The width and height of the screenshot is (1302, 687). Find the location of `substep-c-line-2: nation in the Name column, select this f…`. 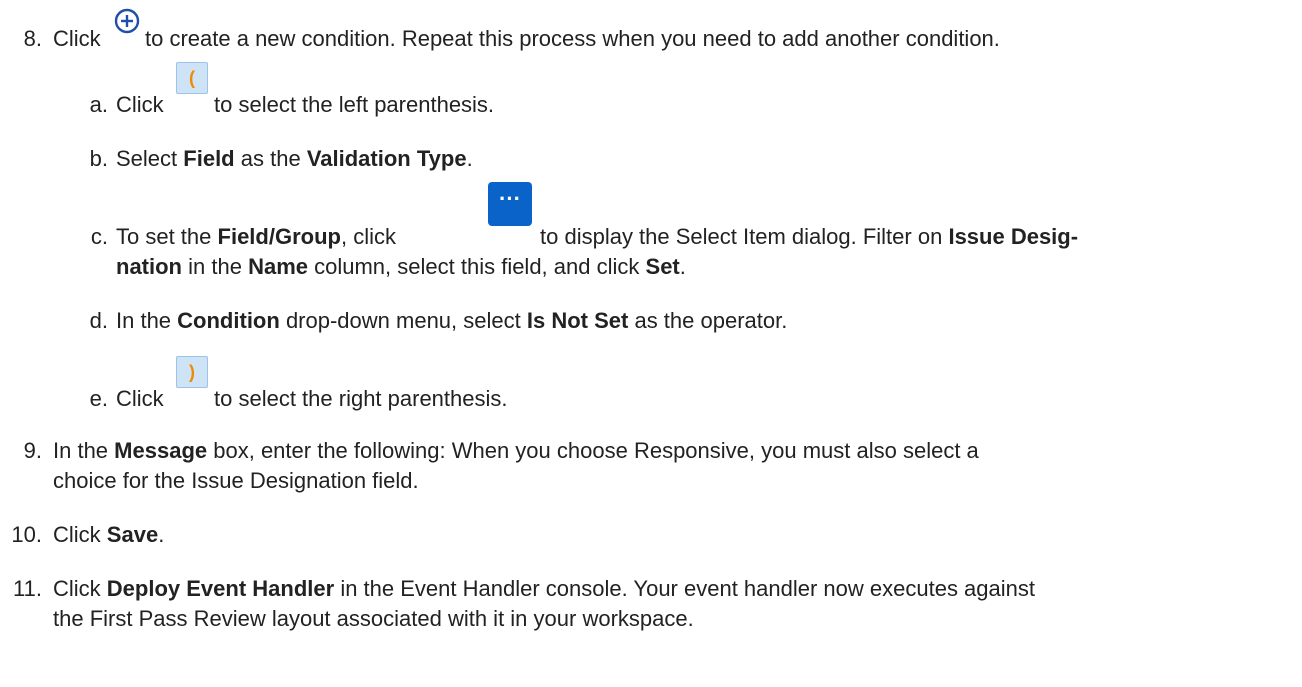

substep-c-line-2: nation in the Name column, select this f… is located at coordinates (401, 267).